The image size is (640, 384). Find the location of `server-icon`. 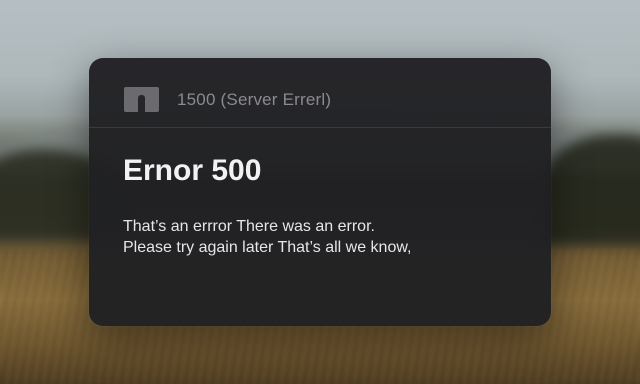

server-icon is located at coordinates (141, 99).